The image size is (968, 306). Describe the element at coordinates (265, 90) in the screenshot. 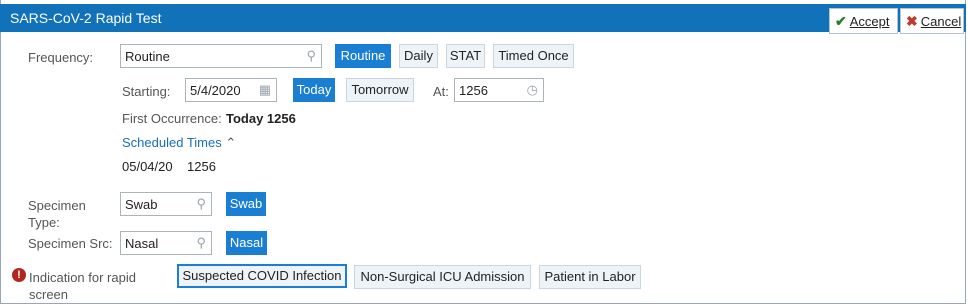

I see `calendar-icon: ▦` at that location.